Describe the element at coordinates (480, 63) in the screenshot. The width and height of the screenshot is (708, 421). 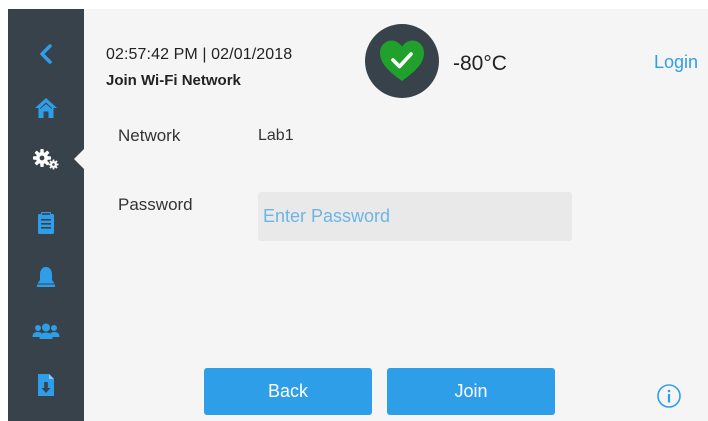
I see `temperature-readout: -80°C` at that location.